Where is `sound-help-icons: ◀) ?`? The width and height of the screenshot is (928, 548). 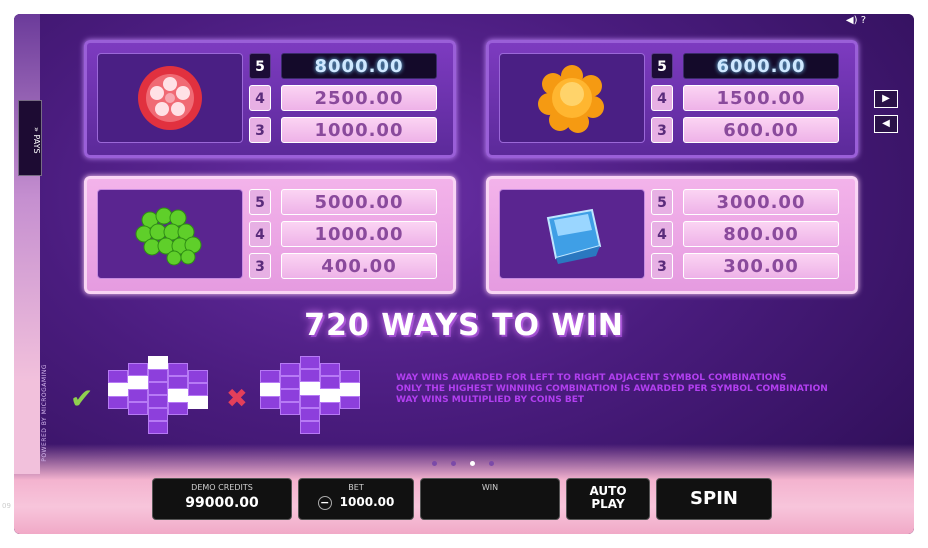
sound-help-icons: ◀) ? is located at coordinates (856, 20).